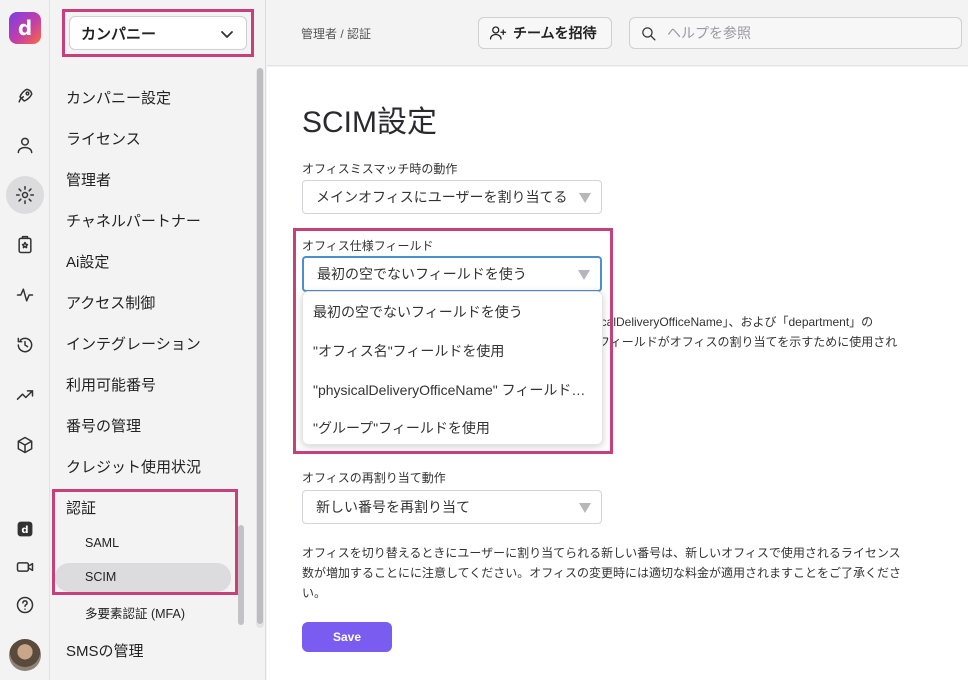 The width and height of the screenshot is (968, 680). I want to click on sidebar-item-ai-settings: Ai設定, so click(87, 261).